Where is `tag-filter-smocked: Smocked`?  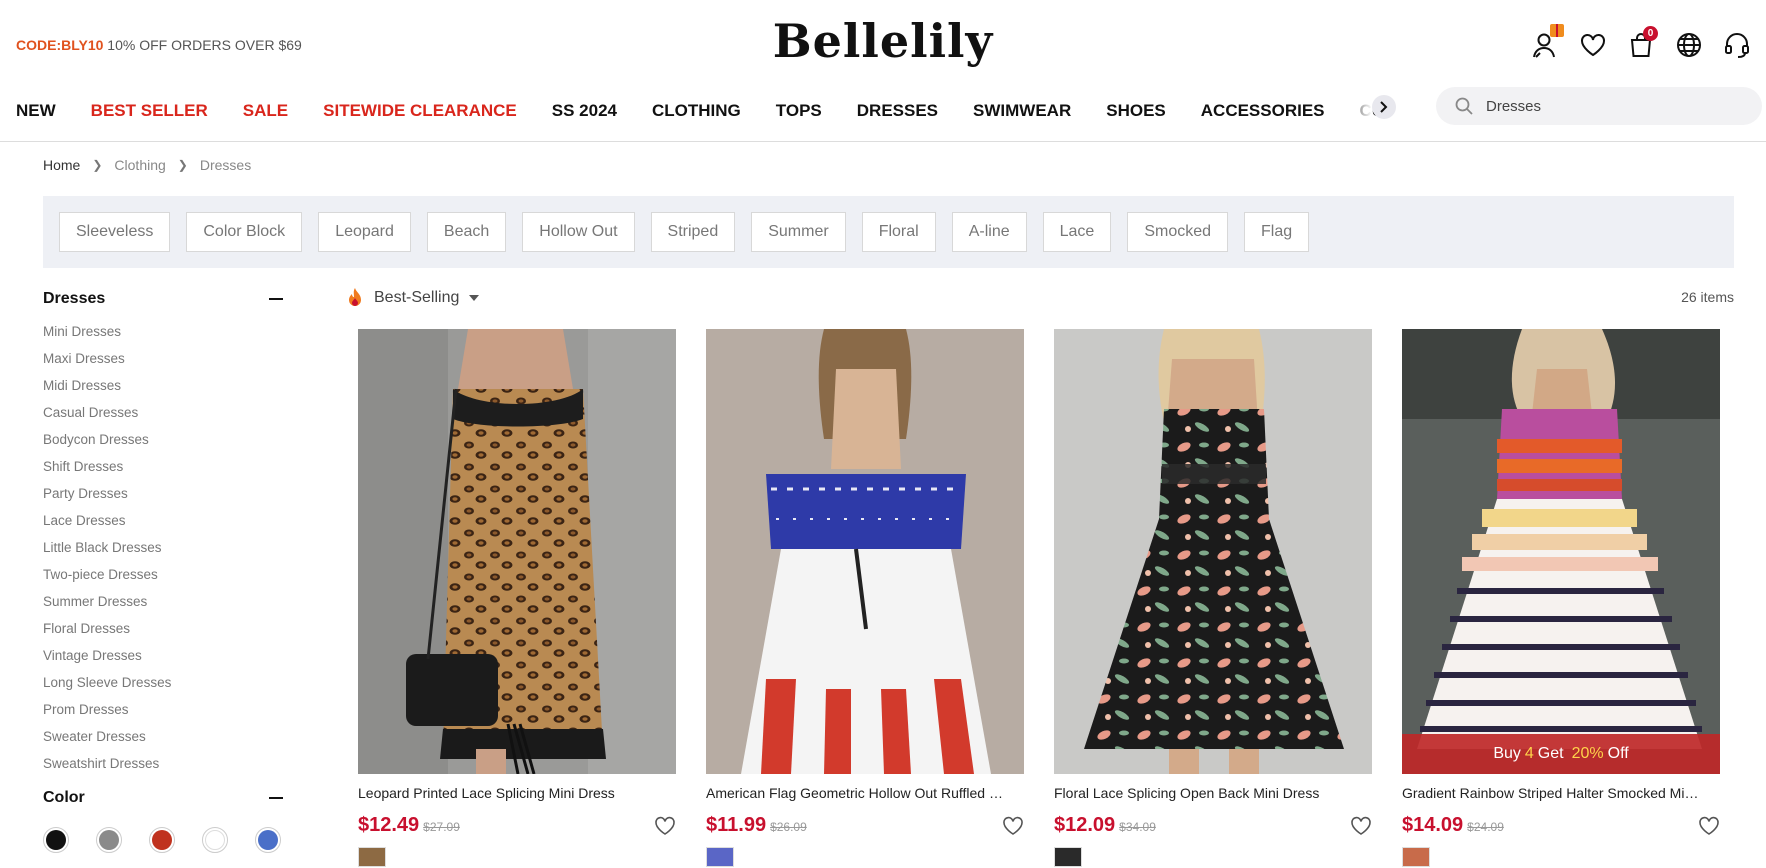
tag-filter-smocked: Smocked is located at coordinates (1178, 232).